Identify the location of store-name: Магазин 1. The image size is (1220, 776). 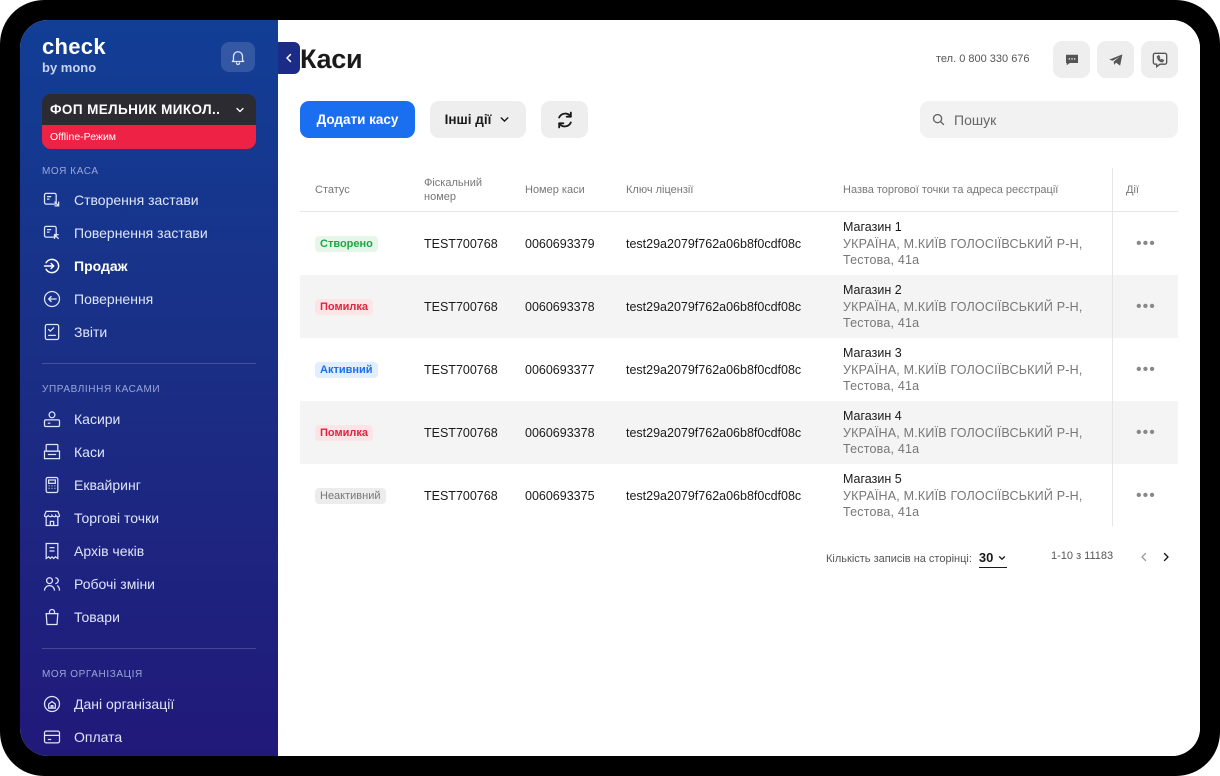
(872, 227).